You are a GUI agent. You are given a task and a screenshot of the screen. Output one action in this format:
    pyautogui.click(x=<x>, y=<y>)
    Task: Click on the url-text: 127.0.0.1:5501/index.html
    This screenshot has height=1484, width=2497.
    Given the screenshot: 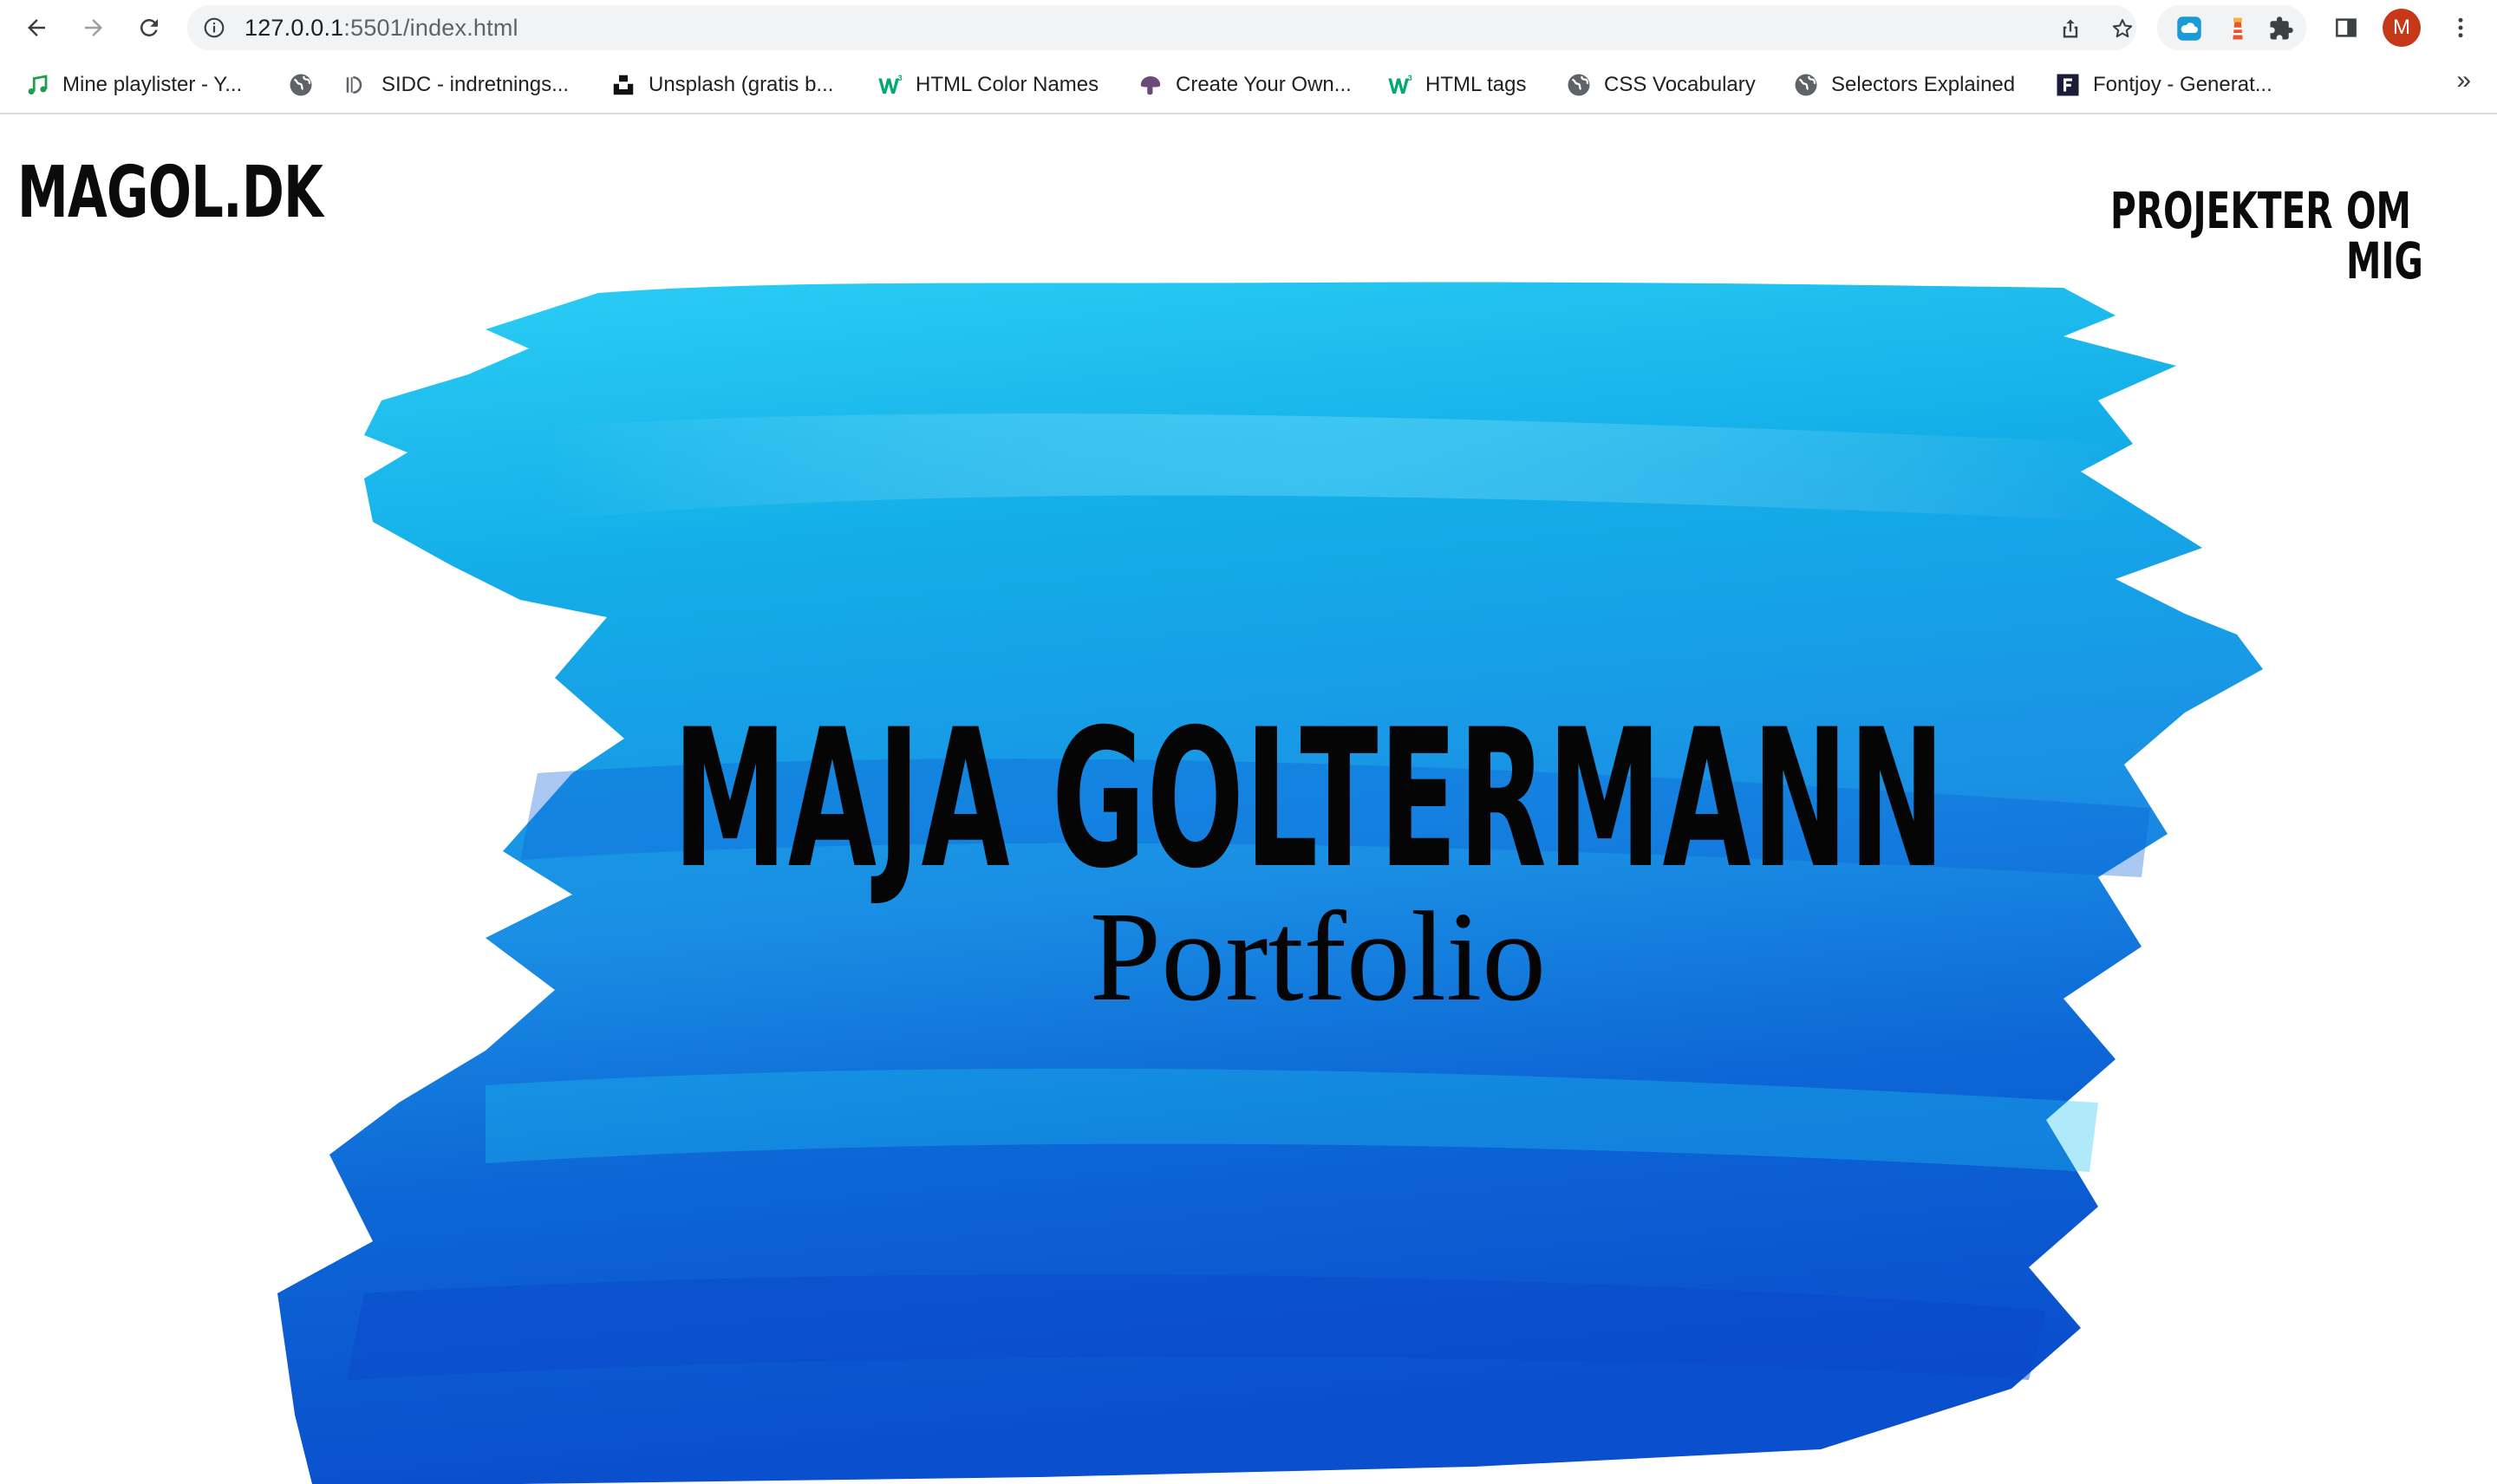 What is the action you would take?
    pyautogui.click(x=381, y=27)
    